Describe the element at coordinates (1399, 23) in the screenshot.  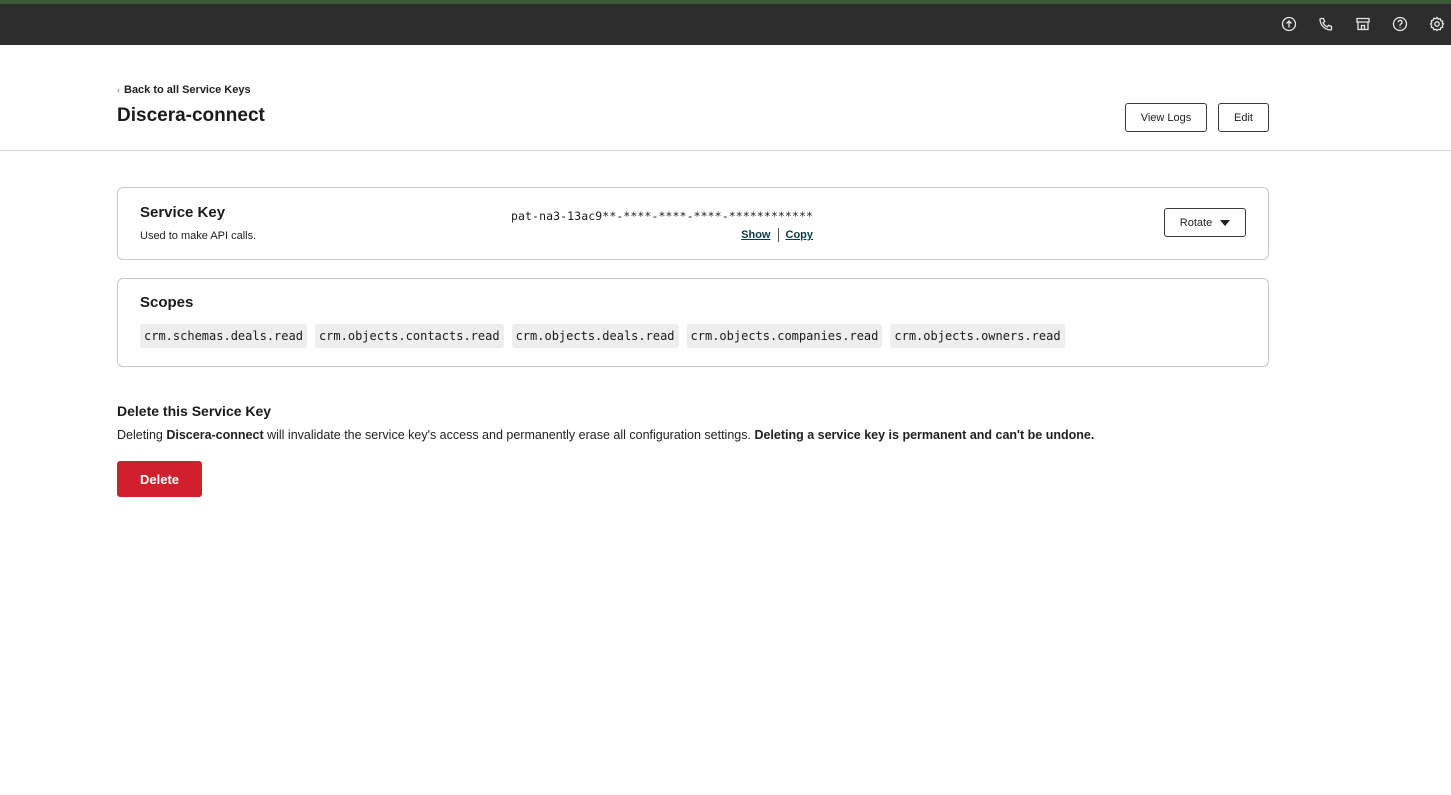
I see `help-icon` at that location.